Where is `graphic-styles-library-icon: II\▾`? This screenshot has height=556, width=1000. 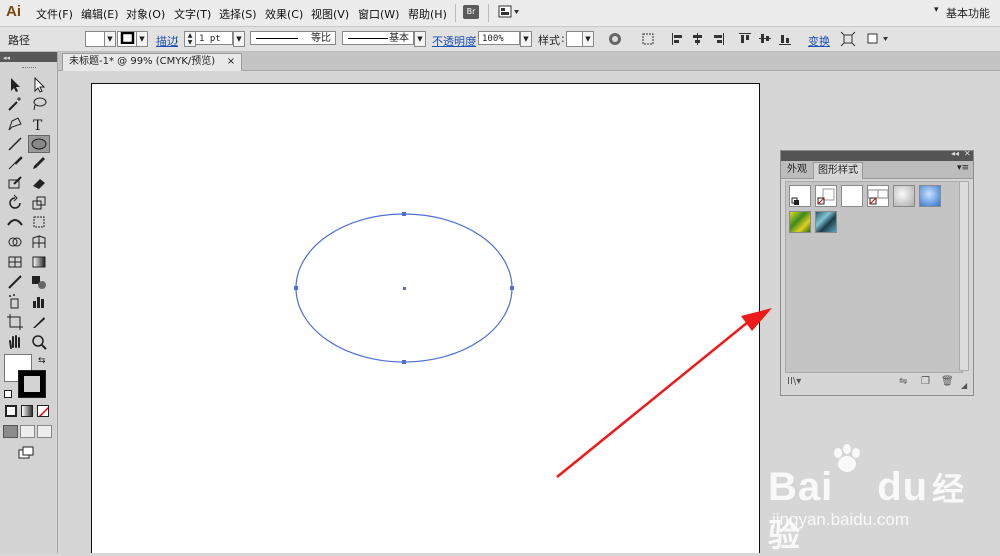 graphic-styles-library-icon: II\▾ is located at coordinates (794, 381).